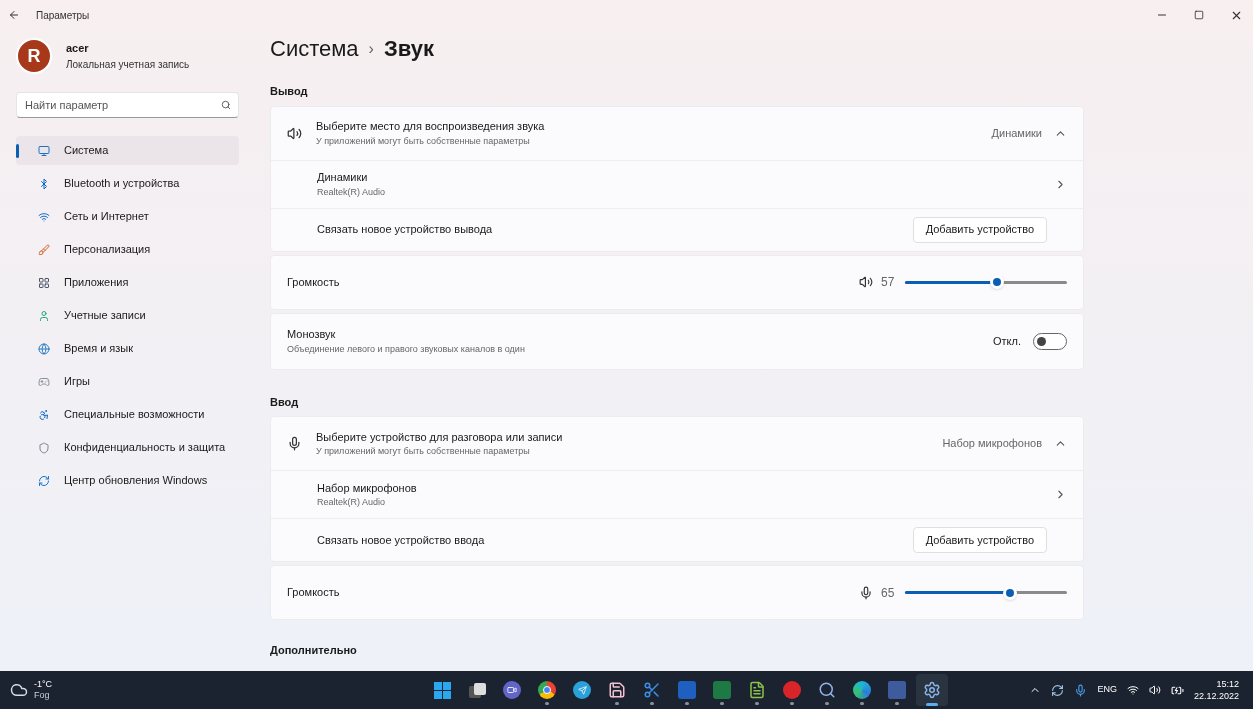  I want to click on setting-title: Монозвук, so click(312, 334).